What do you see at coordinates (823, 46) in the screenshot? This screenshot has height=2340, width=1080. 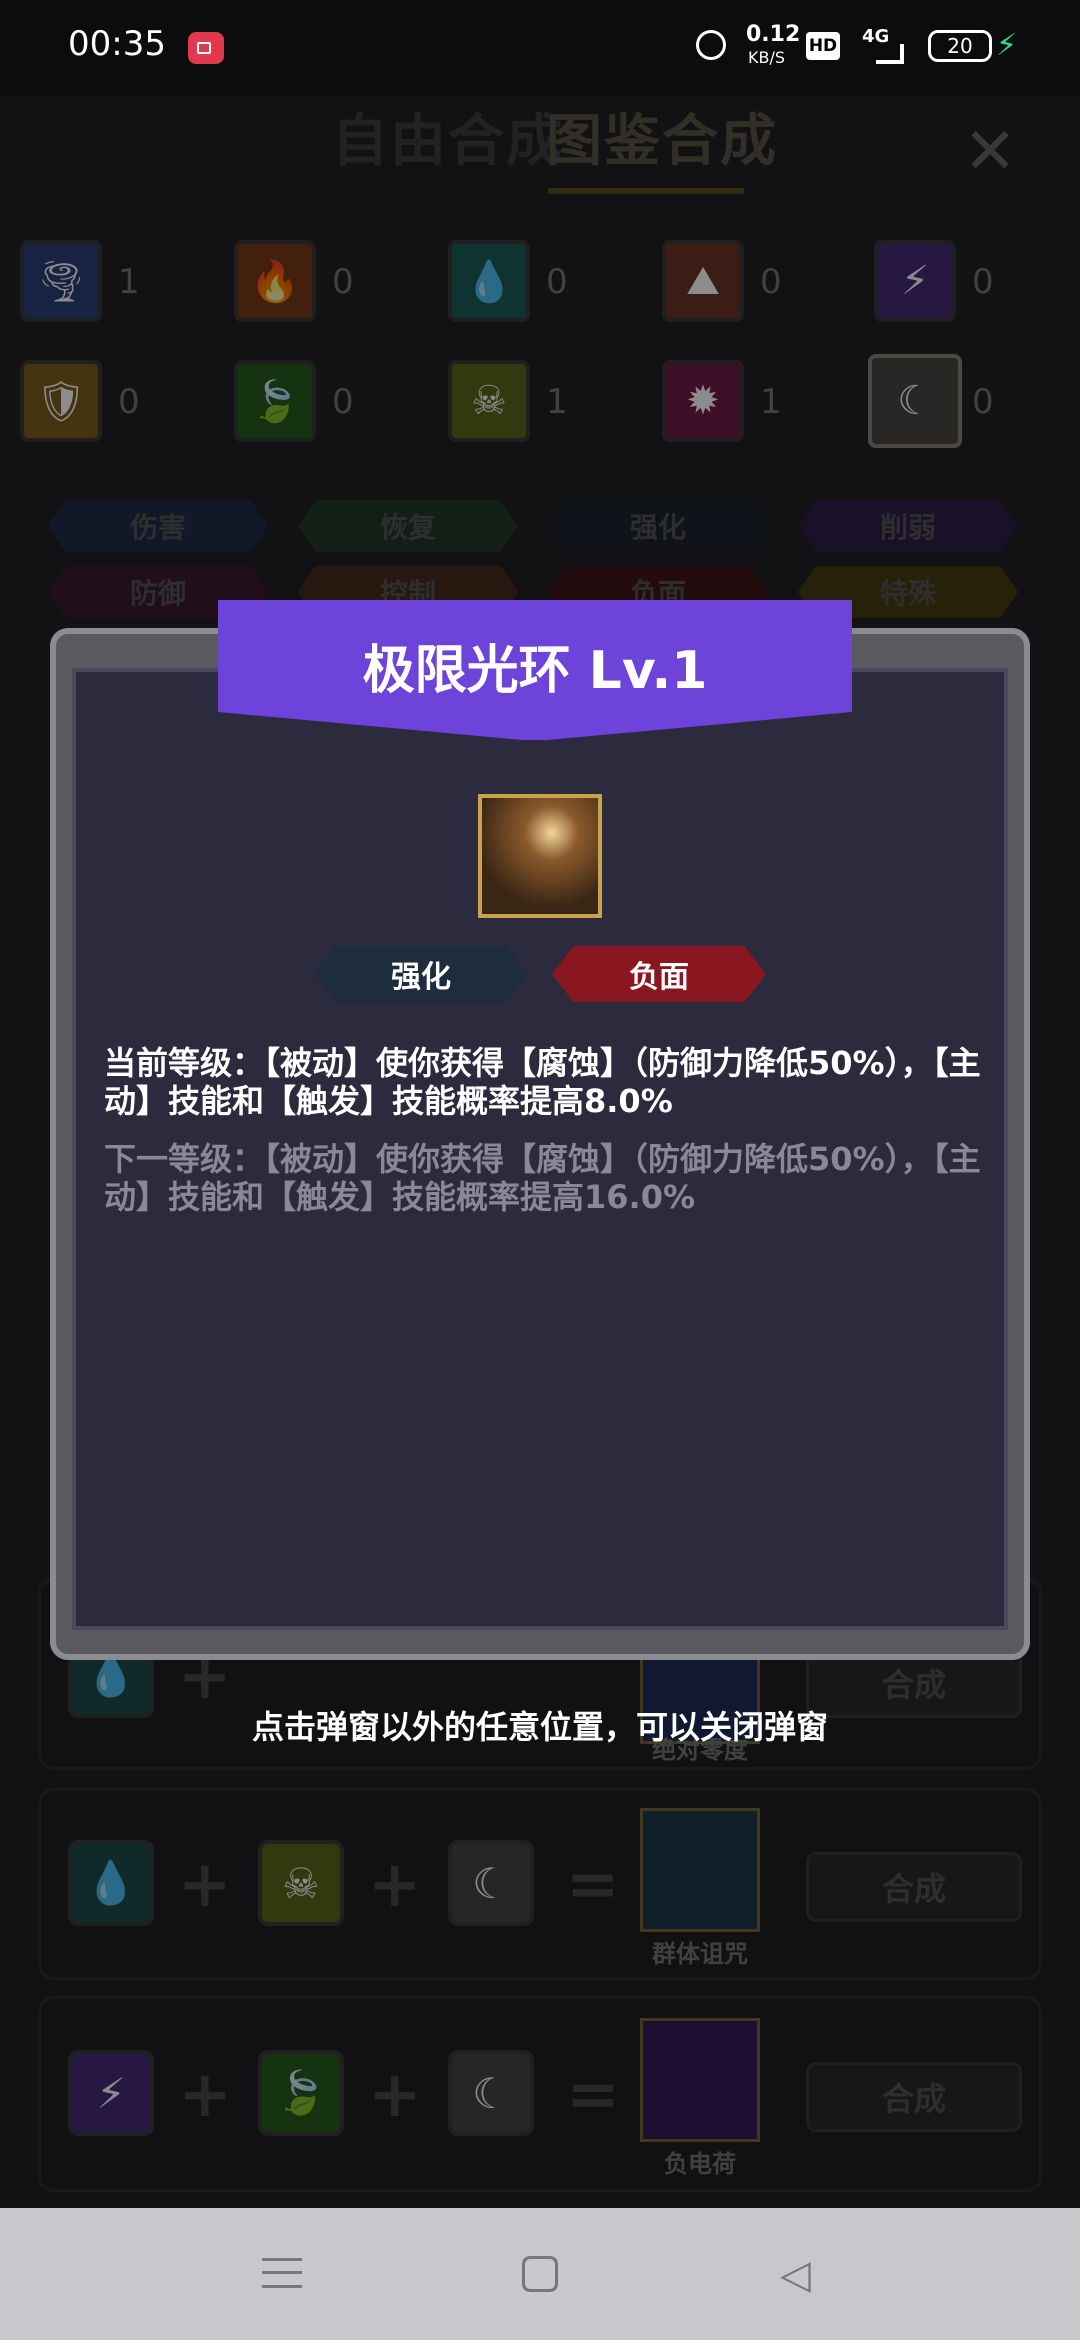 I see `hd-icon: HD` at bounding box center [823, 46].